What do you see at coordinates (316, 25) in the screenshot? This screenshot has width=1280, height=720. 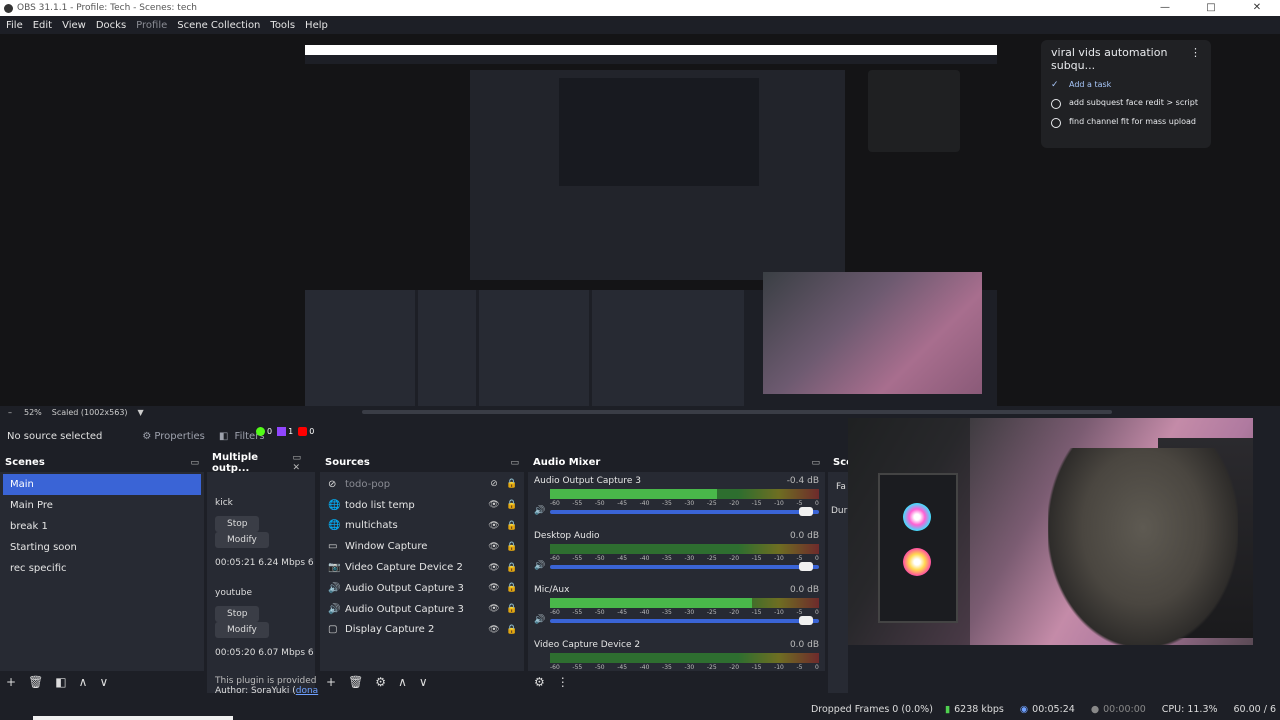 I see `menu-help: Help` at bounding box center [316, 25].